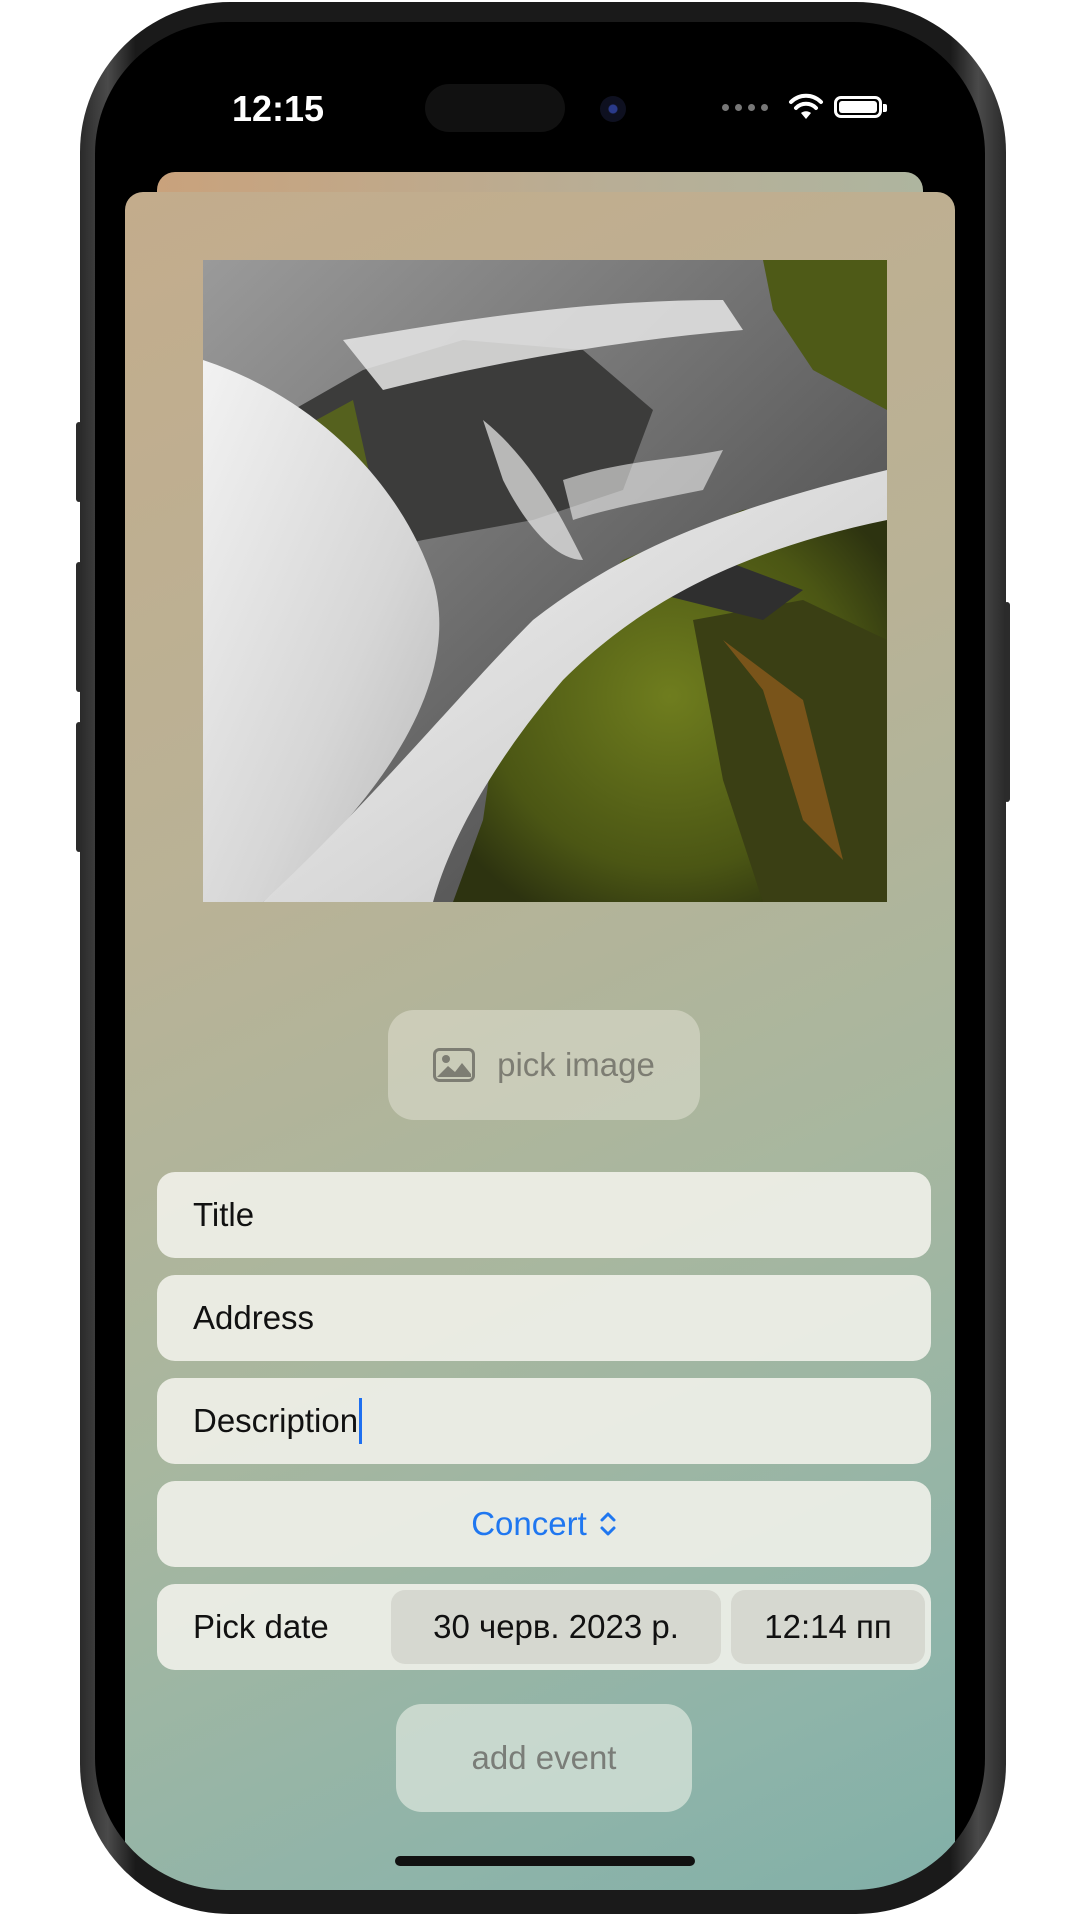 This screenshot has height=1920, width=1080. What do you see at coordinates (278, 108) in the screenshot?
I see `status-time: 12:15` at bounding box center [278, 108].